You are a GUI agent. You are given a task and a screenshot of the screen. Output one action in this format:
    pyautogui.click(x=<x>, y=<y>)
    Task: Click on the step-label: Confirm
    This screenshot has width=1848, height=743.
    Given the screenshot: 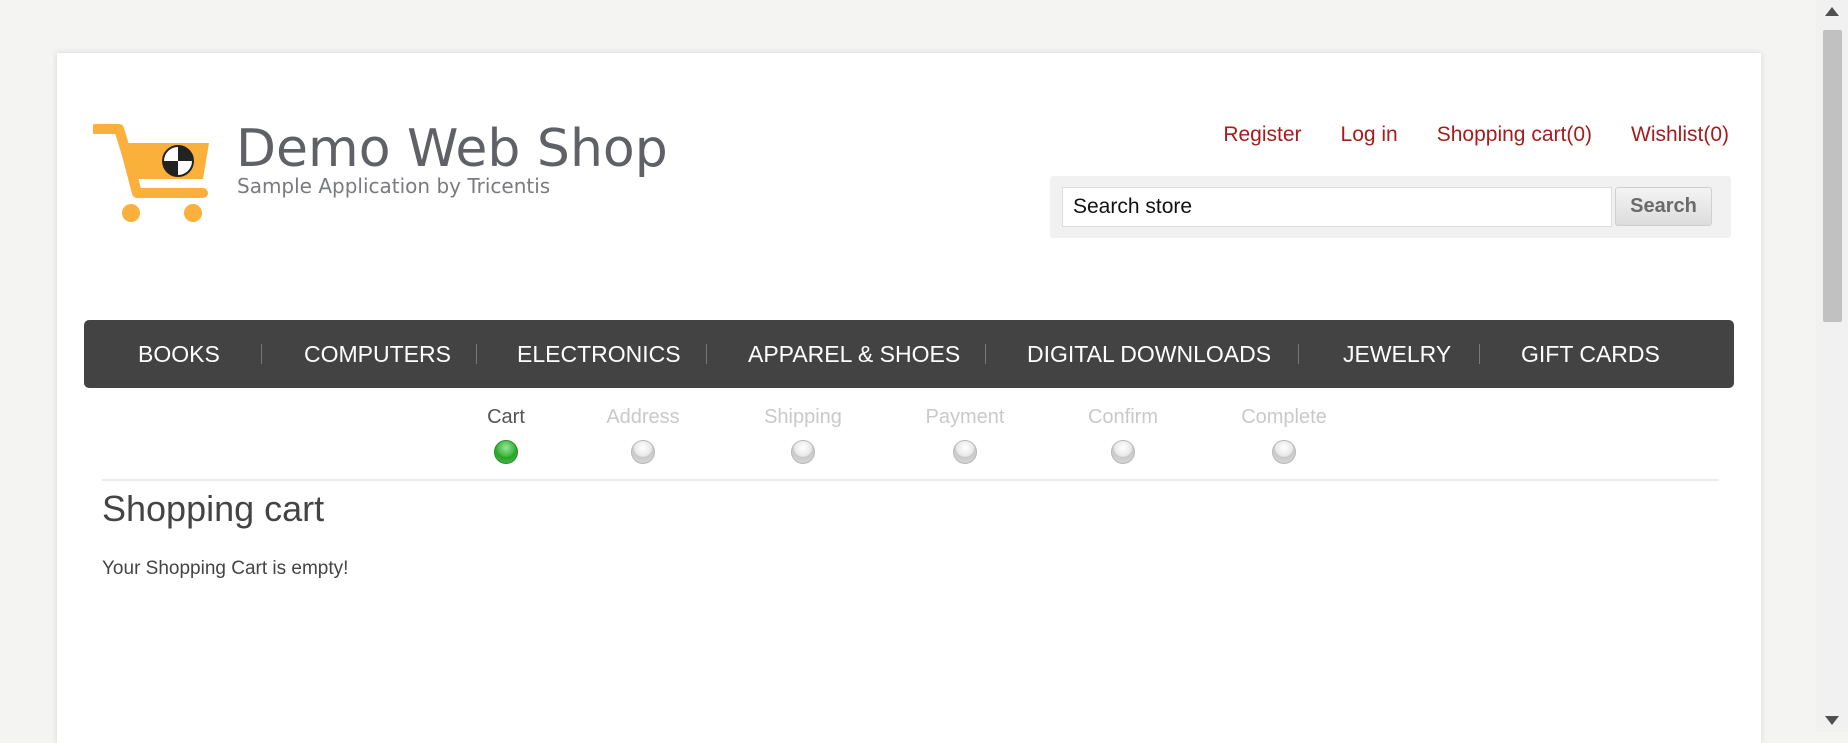 What is the action you would take?
    pyautogui.click(x=1122, y=417)
    